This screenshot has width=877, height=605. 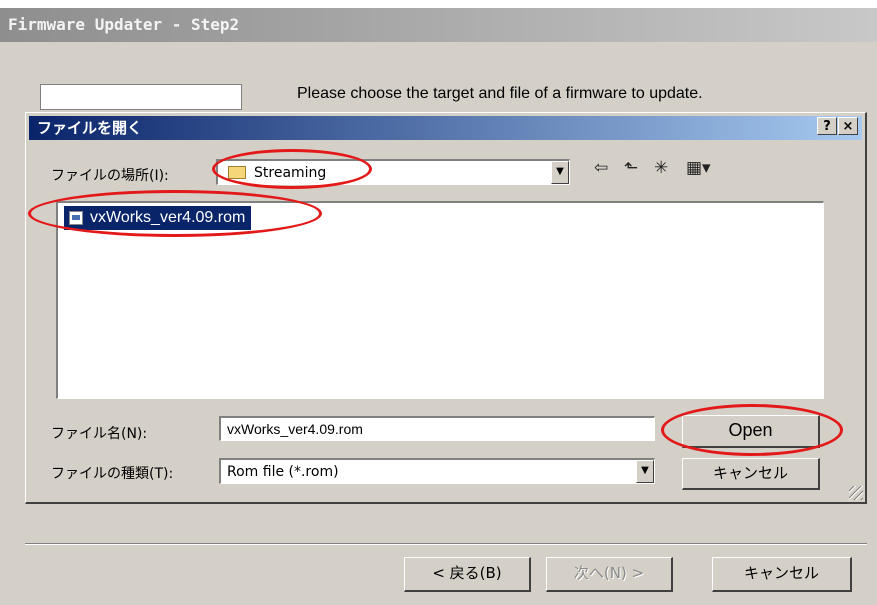 I want to click on filename-label: ファイル名(N):, so click(x=99, y=434).